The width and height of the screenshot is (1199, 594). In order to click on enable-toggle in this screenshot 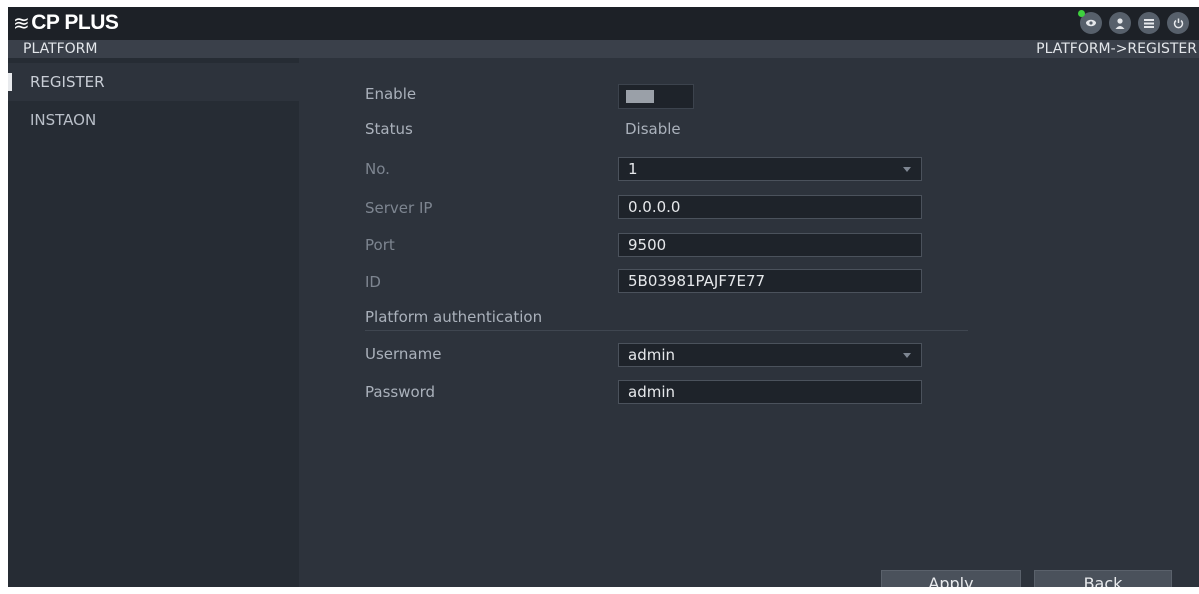, I will do `click(656, 96)`.